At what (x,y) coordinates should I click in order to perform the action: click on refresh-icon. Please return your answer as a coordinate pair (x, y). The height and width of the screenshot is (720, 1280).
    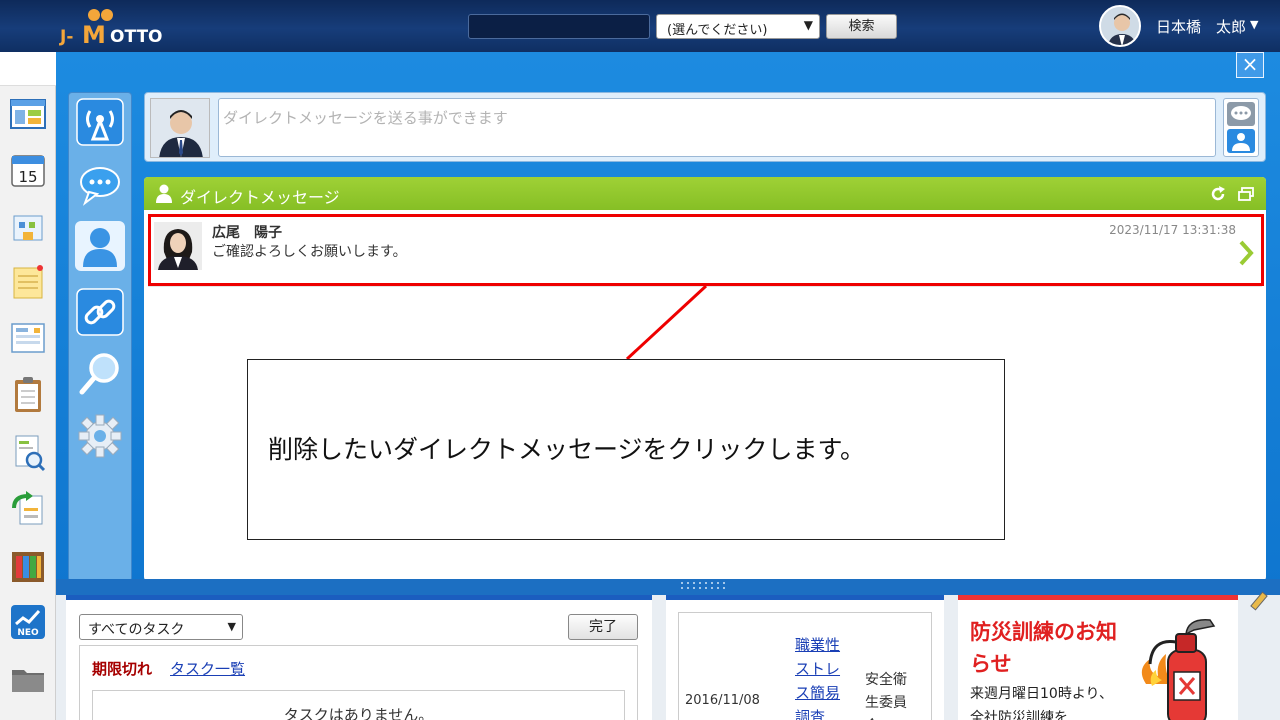
    Looking at the image, I should click on (1218, 194).